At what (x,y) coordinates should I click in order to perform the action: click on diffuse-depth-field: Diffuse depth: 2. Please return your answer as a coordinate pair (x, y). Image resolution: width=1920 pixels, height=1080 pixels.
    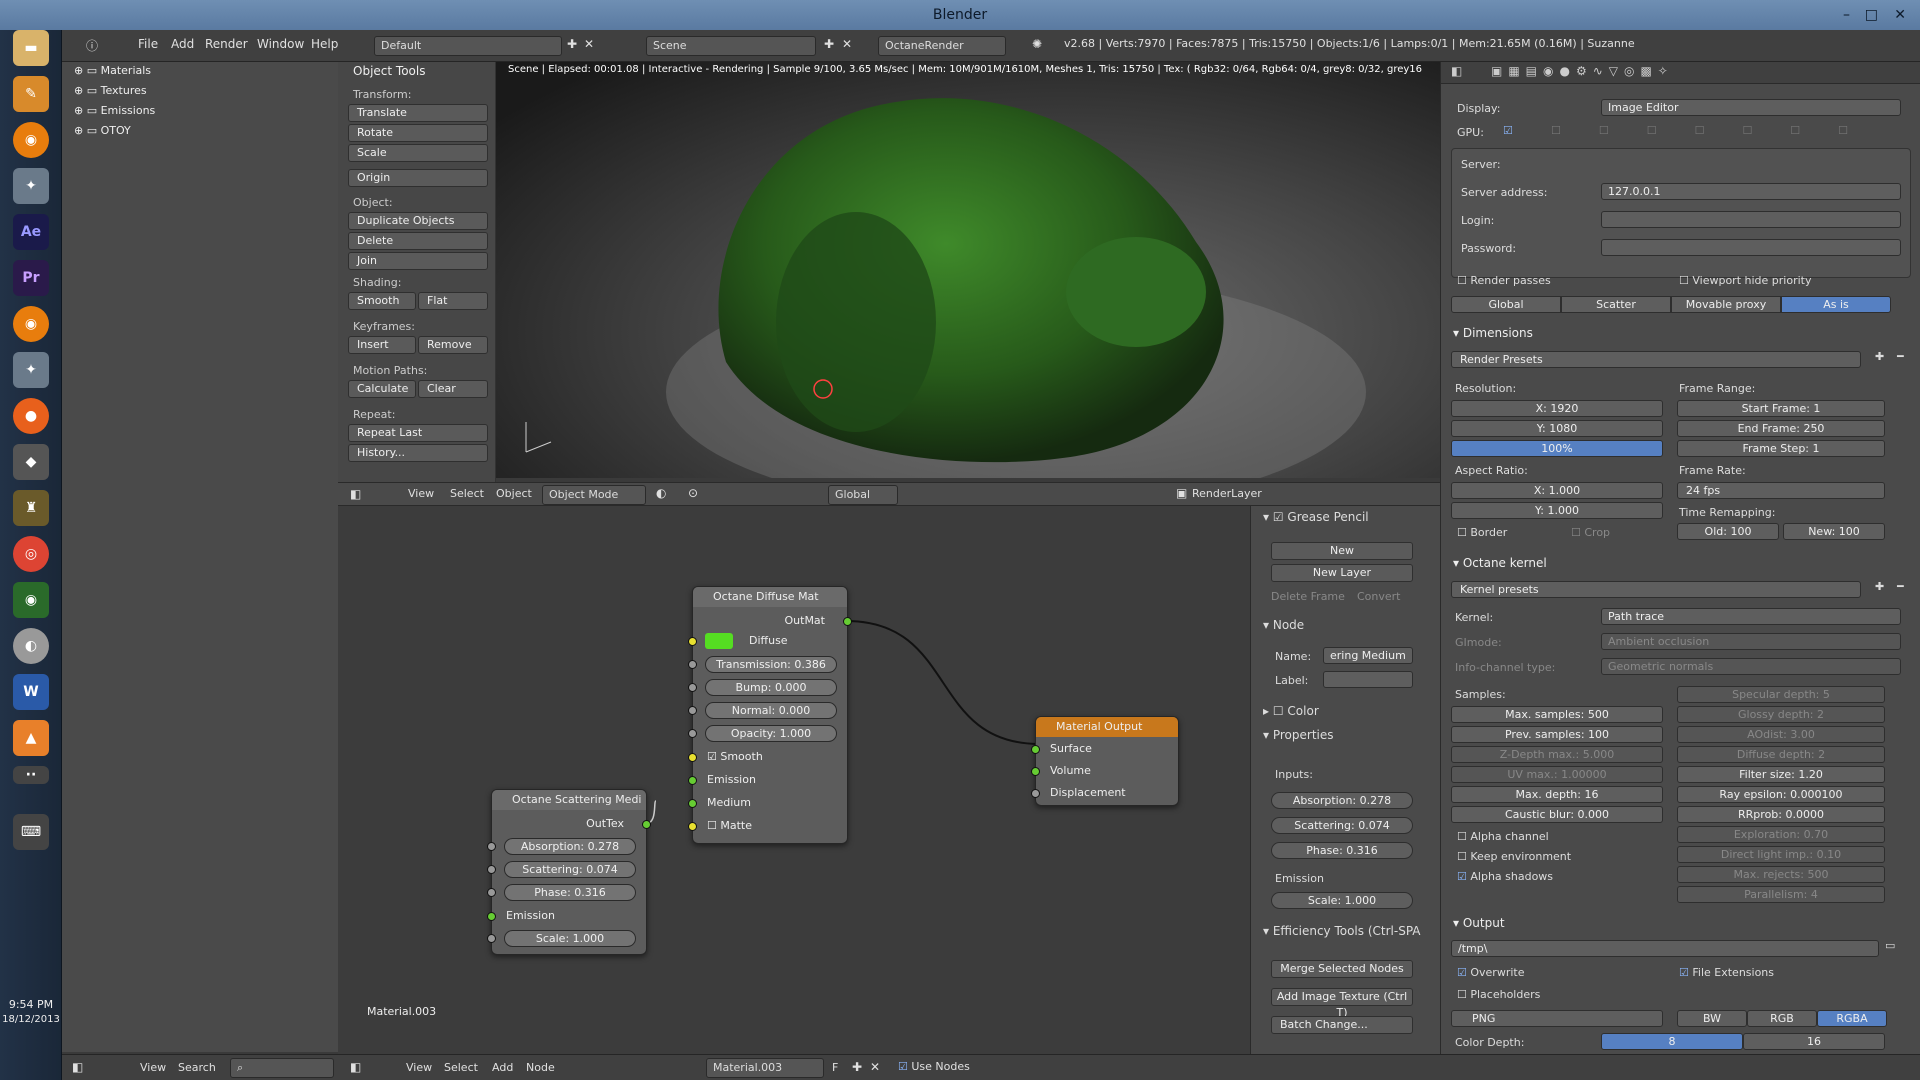
    Looking at the image, I should click on (1781, 754).